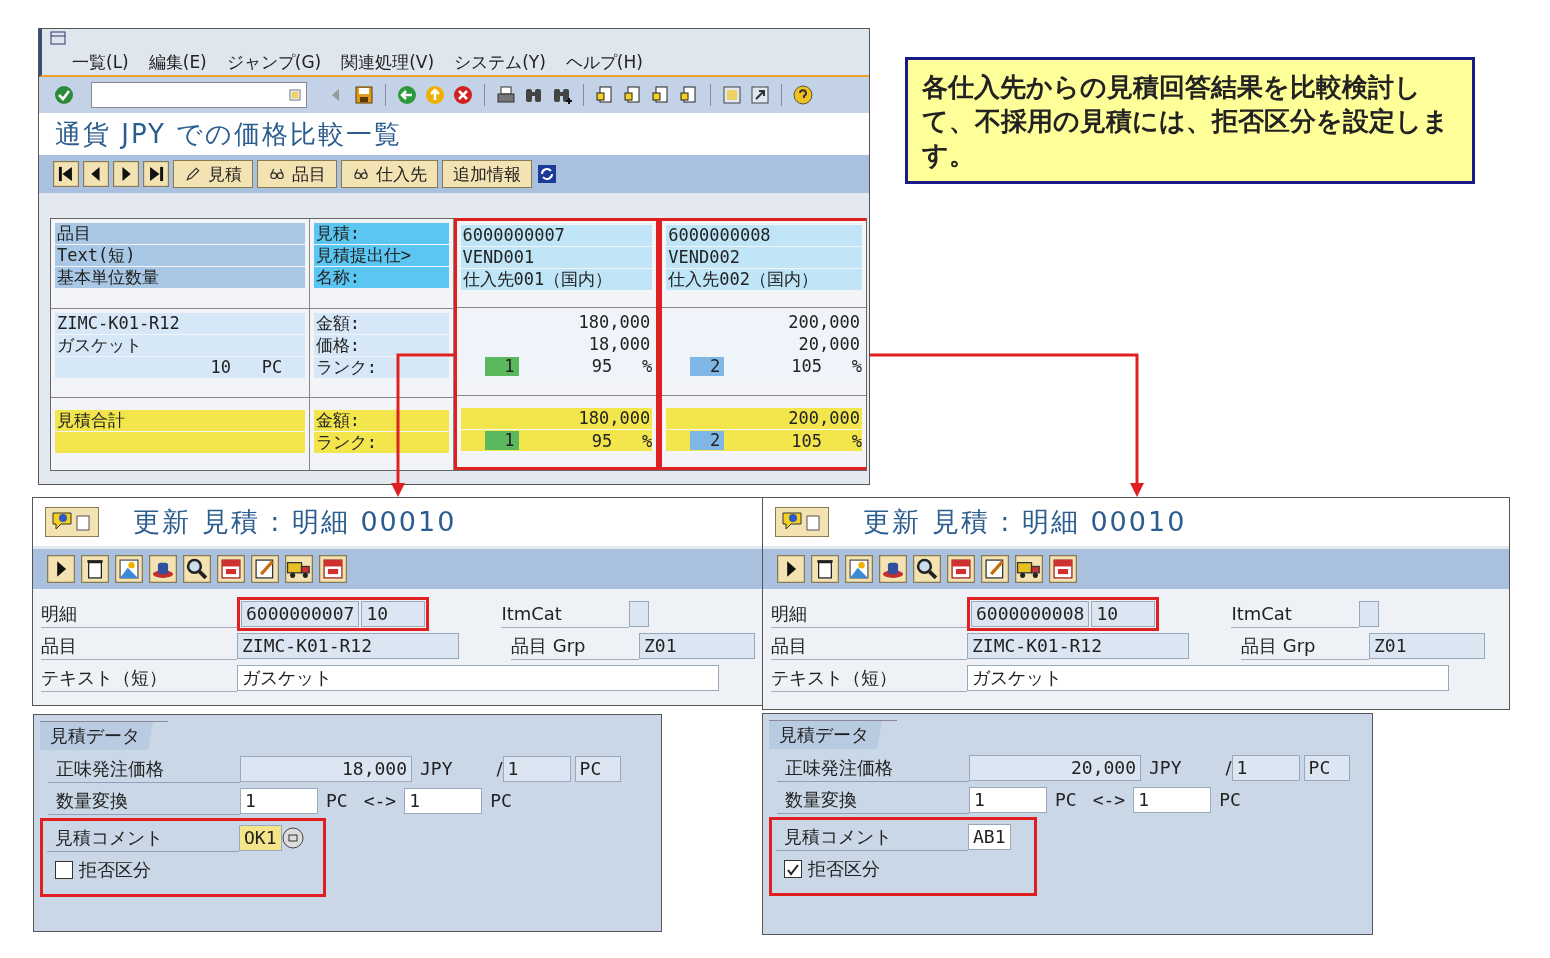 The width and height of the screenshot is (1550, 958). Describe the element at coordinates (764, 257) in the screenshot. I see `vendor-code: VEND002` at that location.